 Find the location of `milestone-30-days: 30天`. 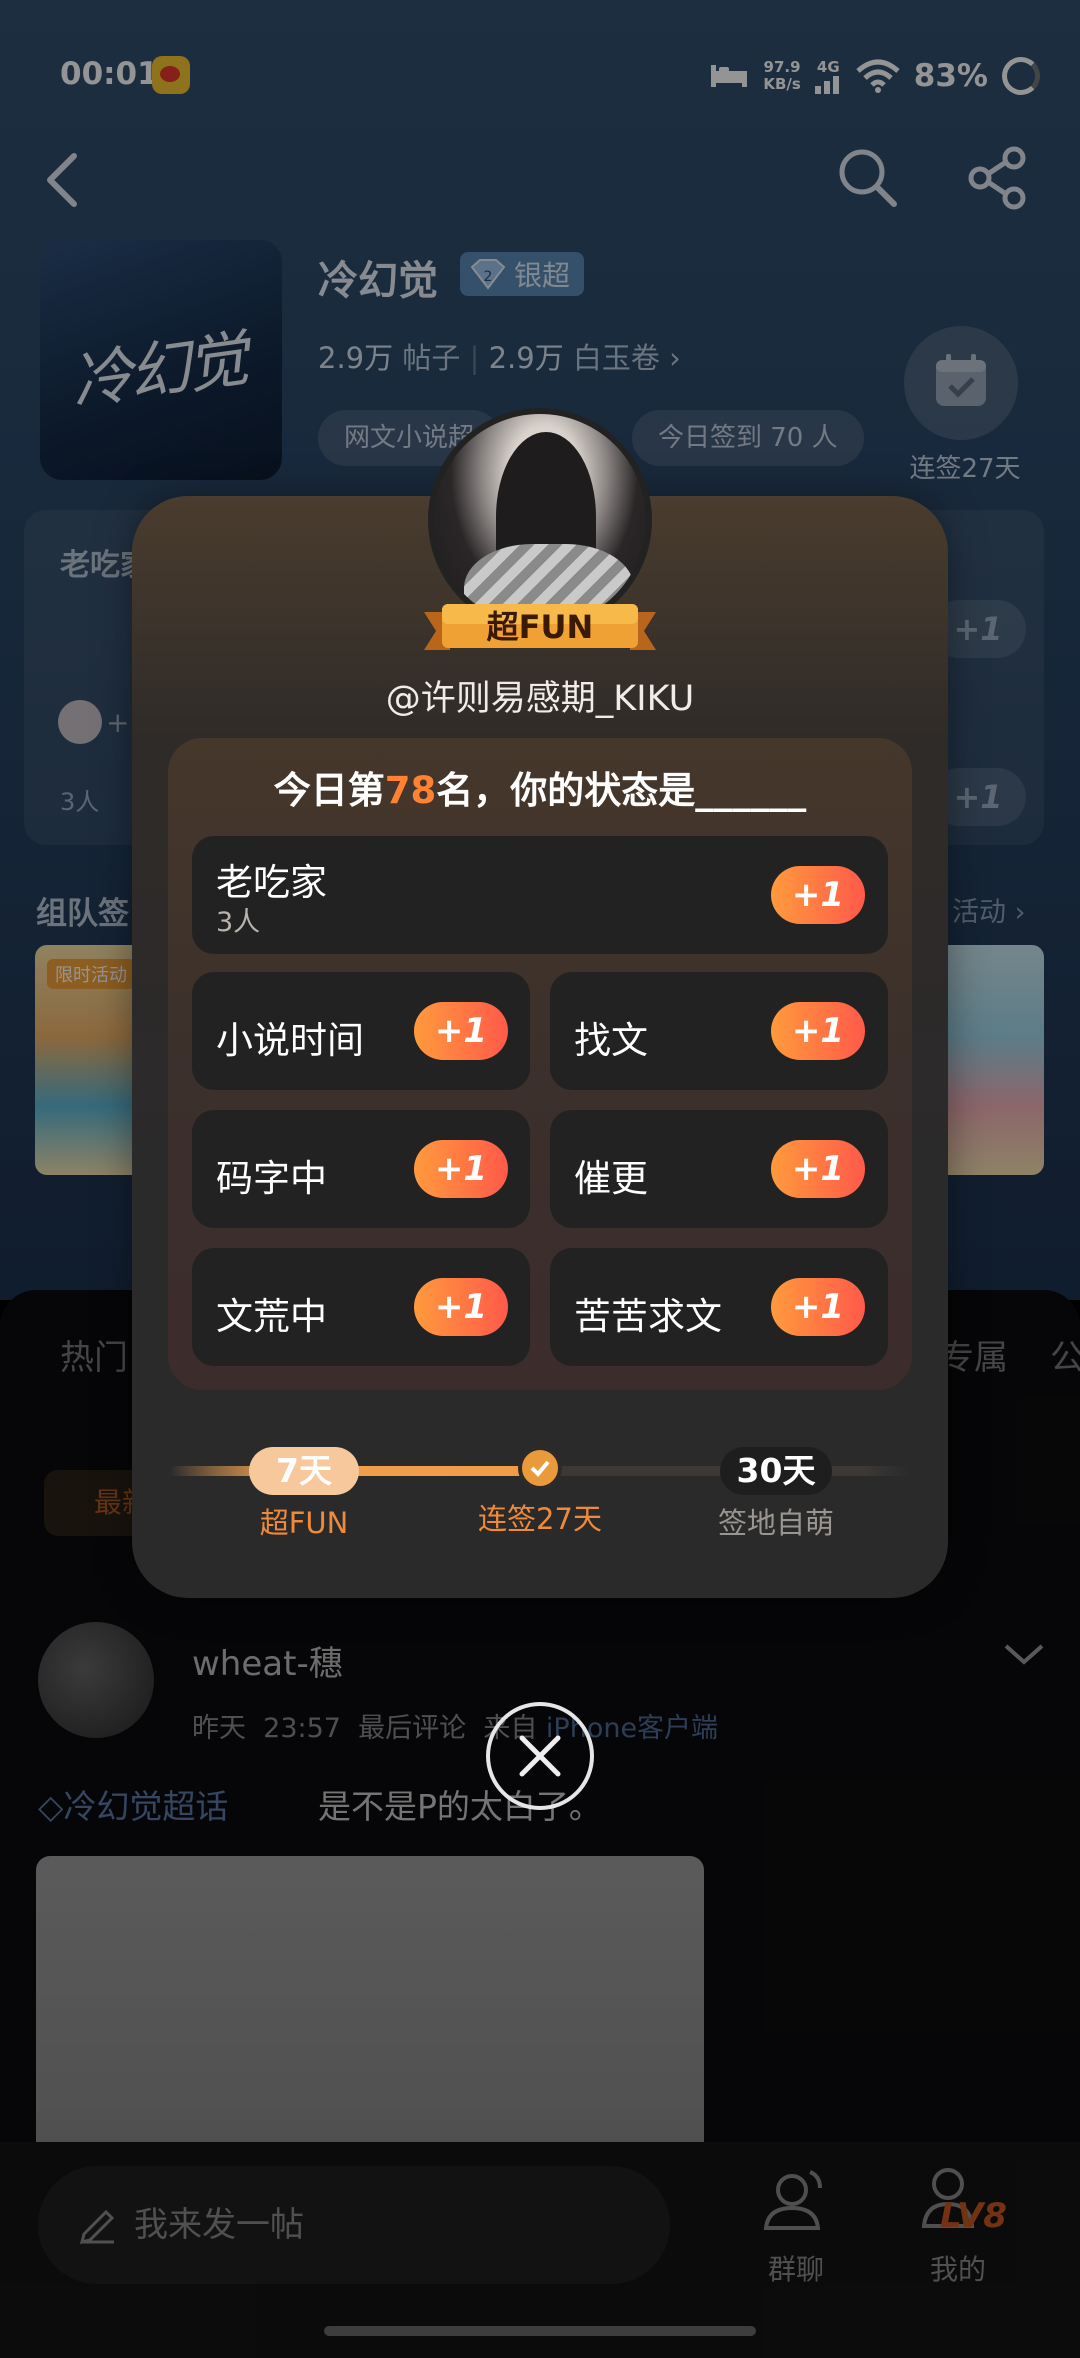

milestone-30-days: 30天 is located at coordinates (776, 1471).